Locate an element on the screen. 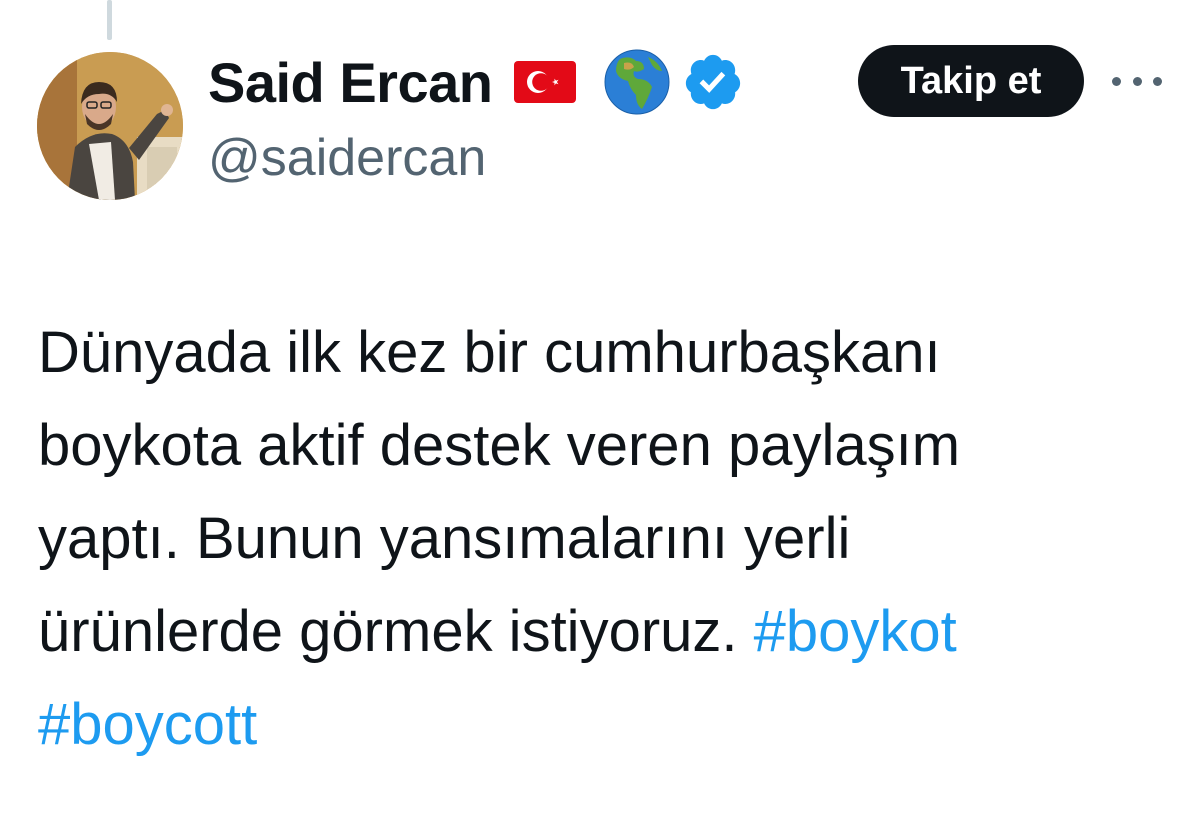 The height and width of the screenshot is (831, 1200). author-display-name: Said Ercan is located at coordinates (350, 82).